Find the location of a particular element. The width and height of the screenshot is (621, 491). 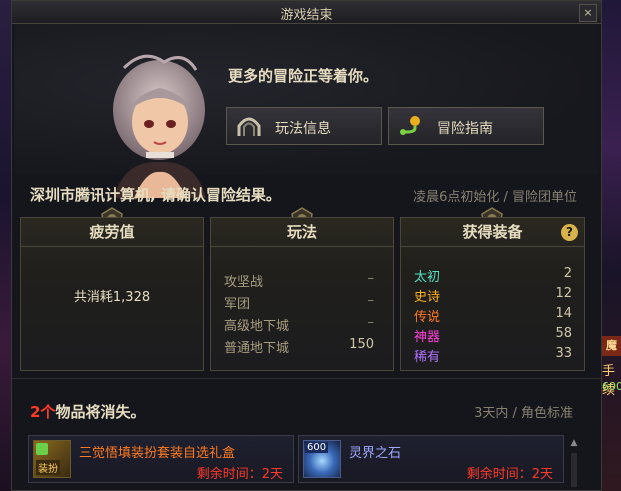

hero-message: 更多的冒险正等着你。 is located at coordinates (303, 76).